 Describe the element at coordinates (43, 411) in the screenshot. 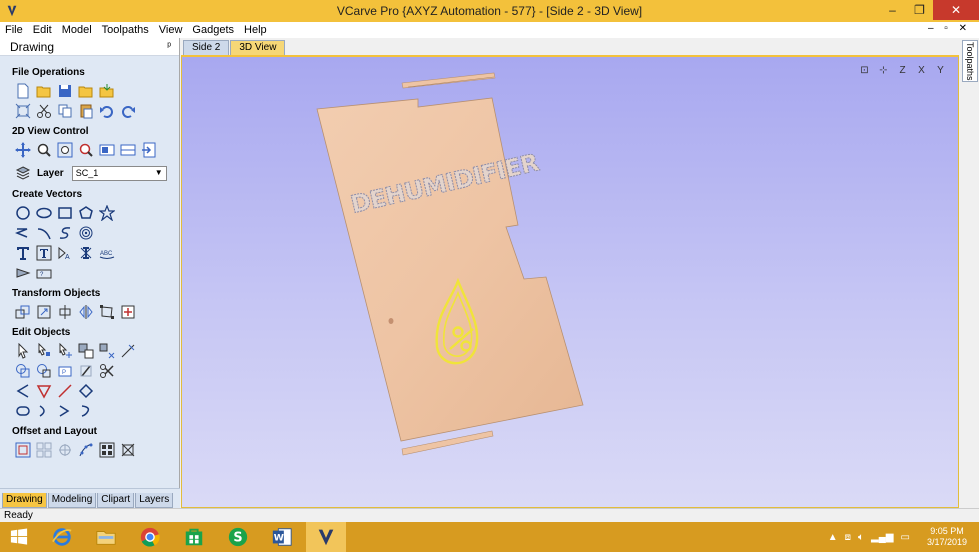

I see `close-vector-icon` at that location.